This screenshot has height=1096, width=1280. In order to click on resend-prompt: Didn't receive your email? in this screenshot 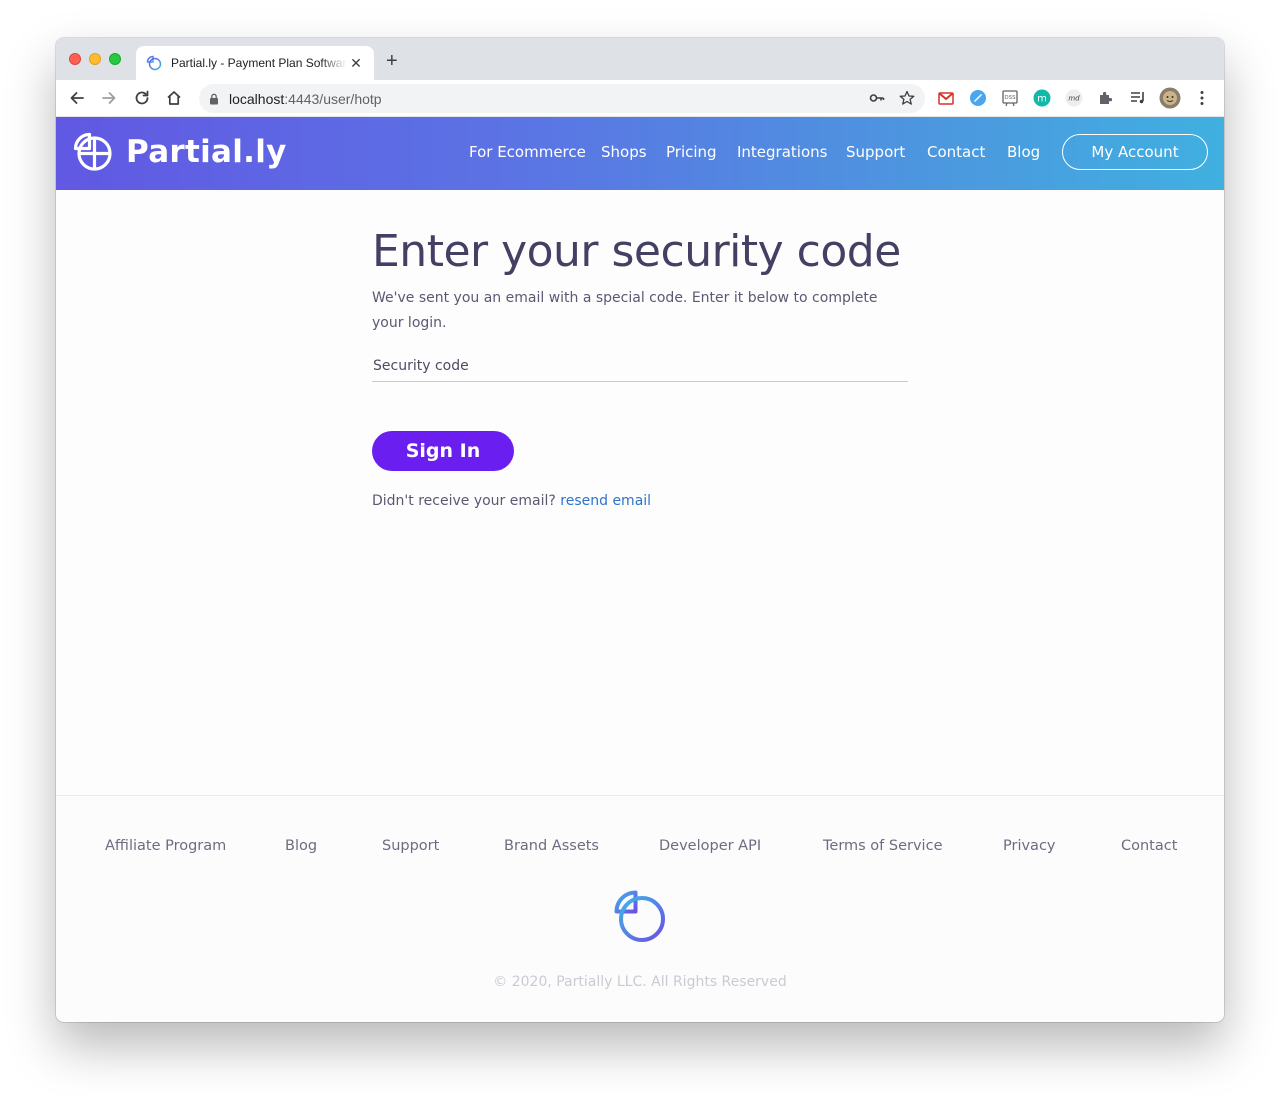, I will do `click(464, 501)`.